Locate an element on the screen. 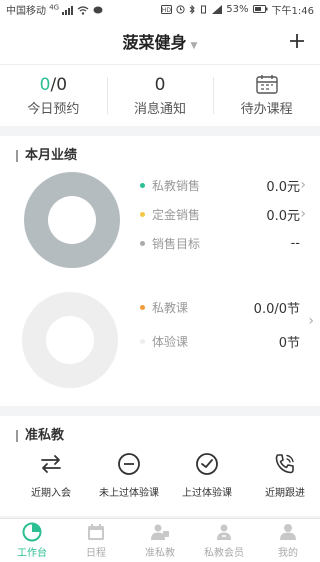 This screenshot has height=562, width=320. gym-selector: 菠菜健身 ▼ is located at coordinates (160, 41).